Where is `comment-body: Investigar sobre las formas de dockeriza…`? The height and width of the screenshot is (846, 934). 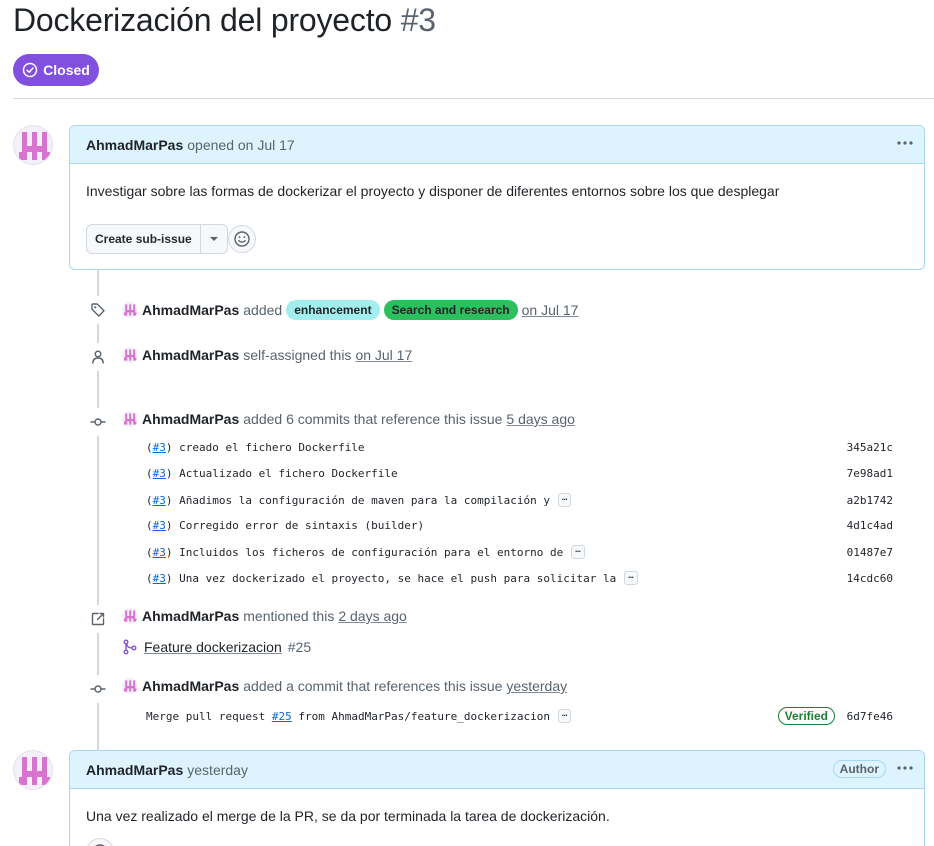
comment-body: Investigar sobre las formas de dockeriza… is located at coordinates (433, 191).